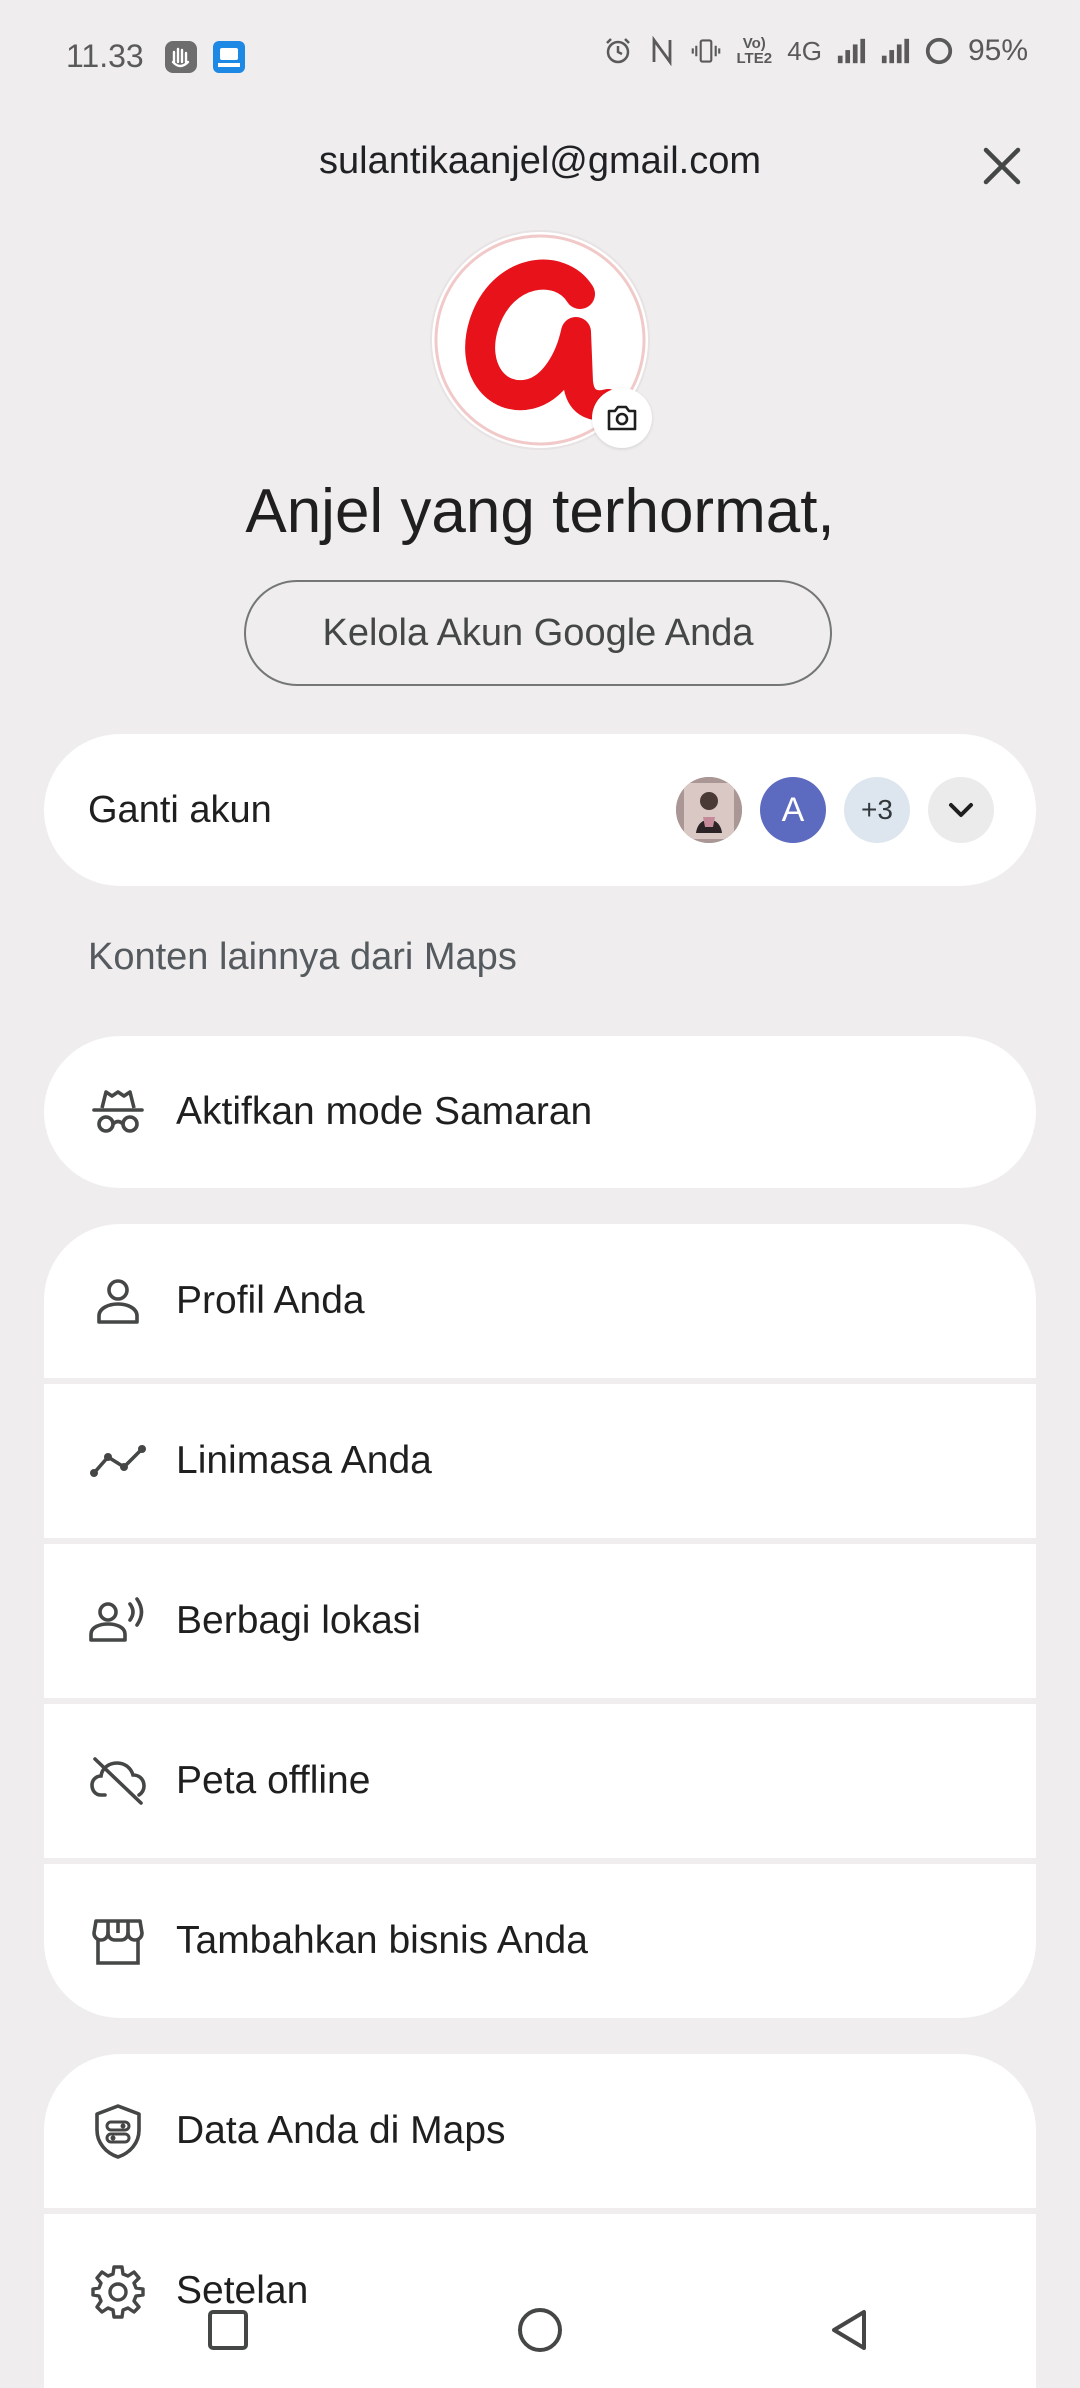 This screenshot has height=2388, width=1080. Describe the element at coordinates (540, 55) in the screenshot. I see `status-bar: 11.33 Vo) LTE2 4G 95%` at that location.